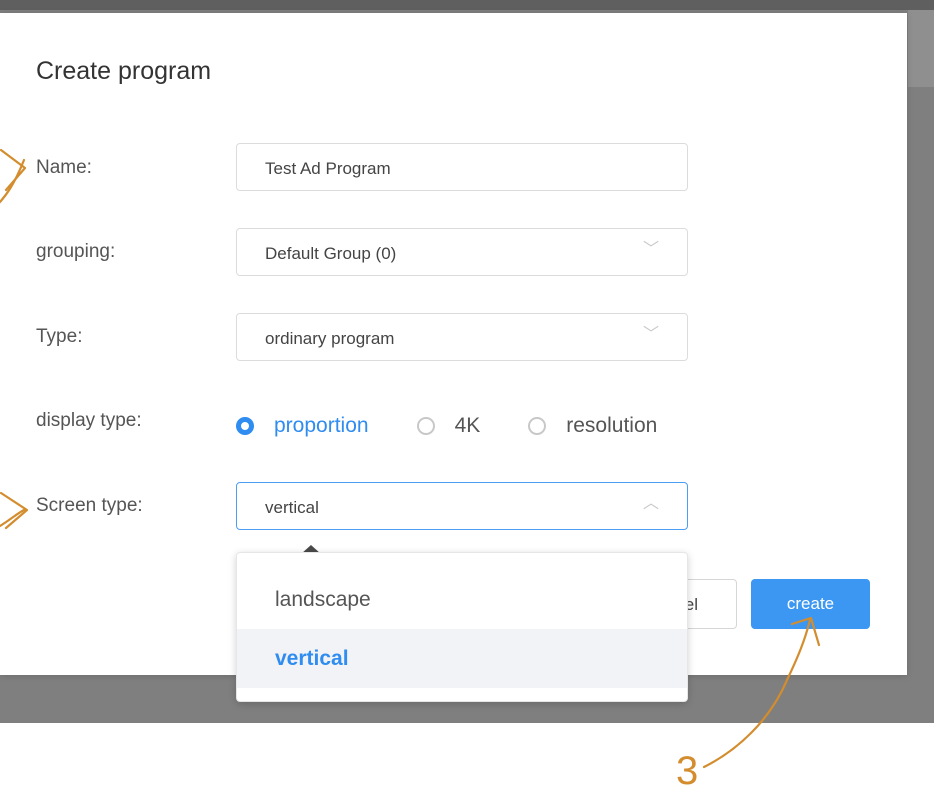 The width and height of the screenshot is (934, 795). Describe the element at coordinates (462, 167) in the screenshot. I see `name-input: Test Ad Program` at that location.